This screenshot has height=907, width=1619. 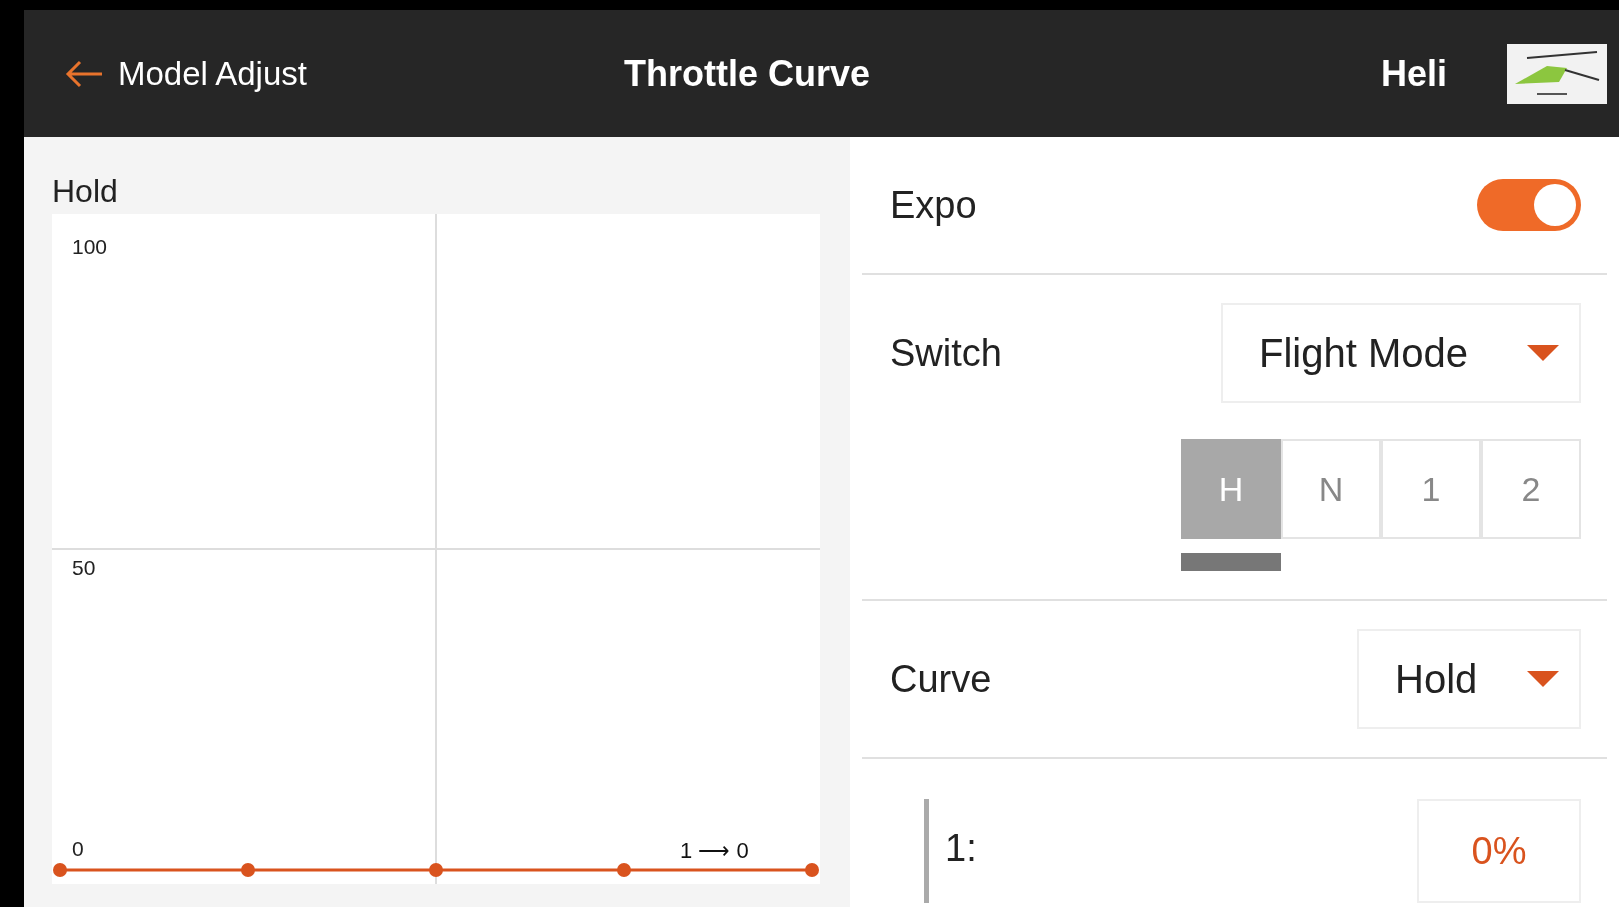 I want to click on y-tick-label: 0, so click(x=78, y=848).